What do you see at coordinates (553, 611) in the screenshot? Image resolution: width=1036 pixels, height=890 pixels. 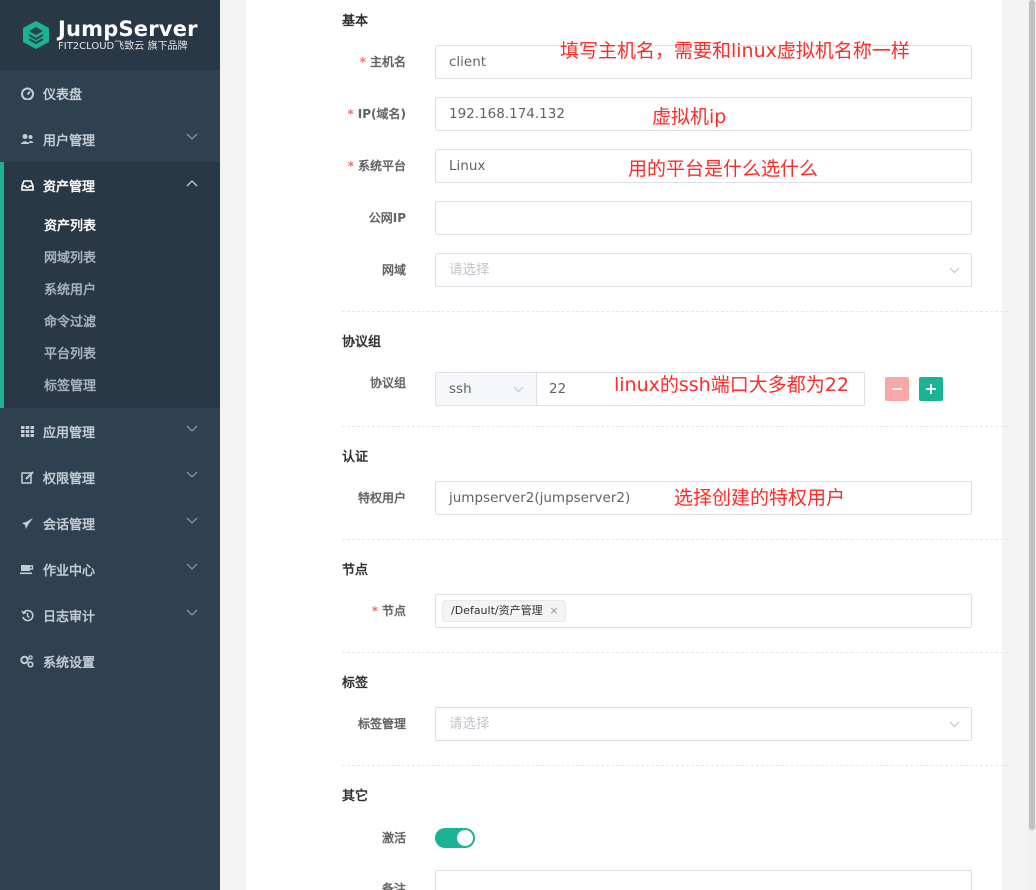 I see `close-icon: ×` at bounding box center [553, 611].